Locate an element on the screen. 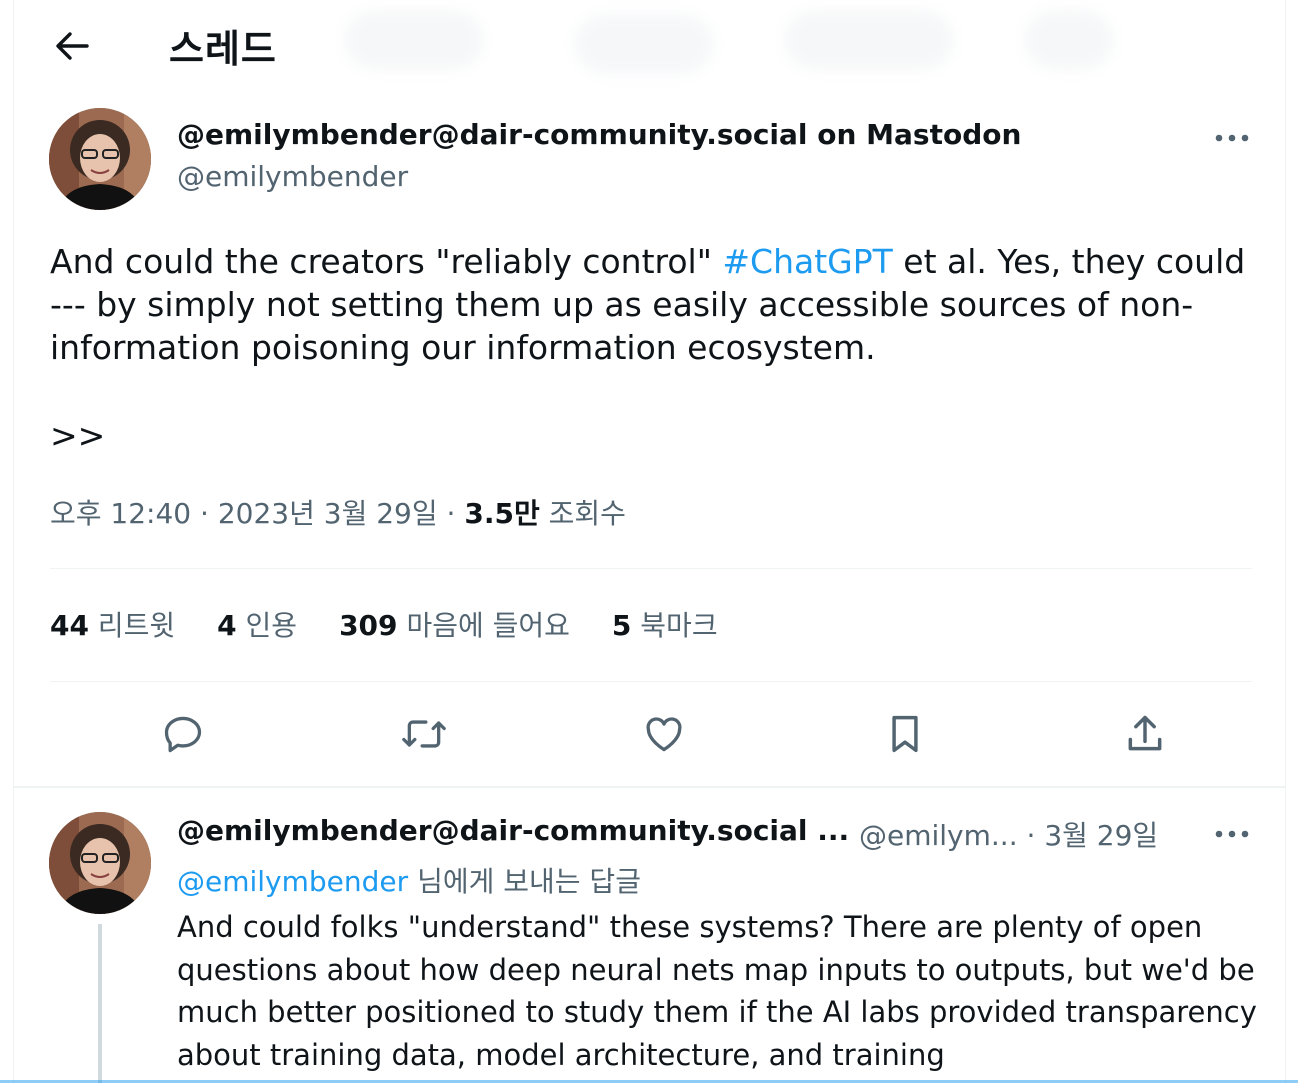 The image size is (1298, 1083). share-icon is located at coordinates (1145, 733).